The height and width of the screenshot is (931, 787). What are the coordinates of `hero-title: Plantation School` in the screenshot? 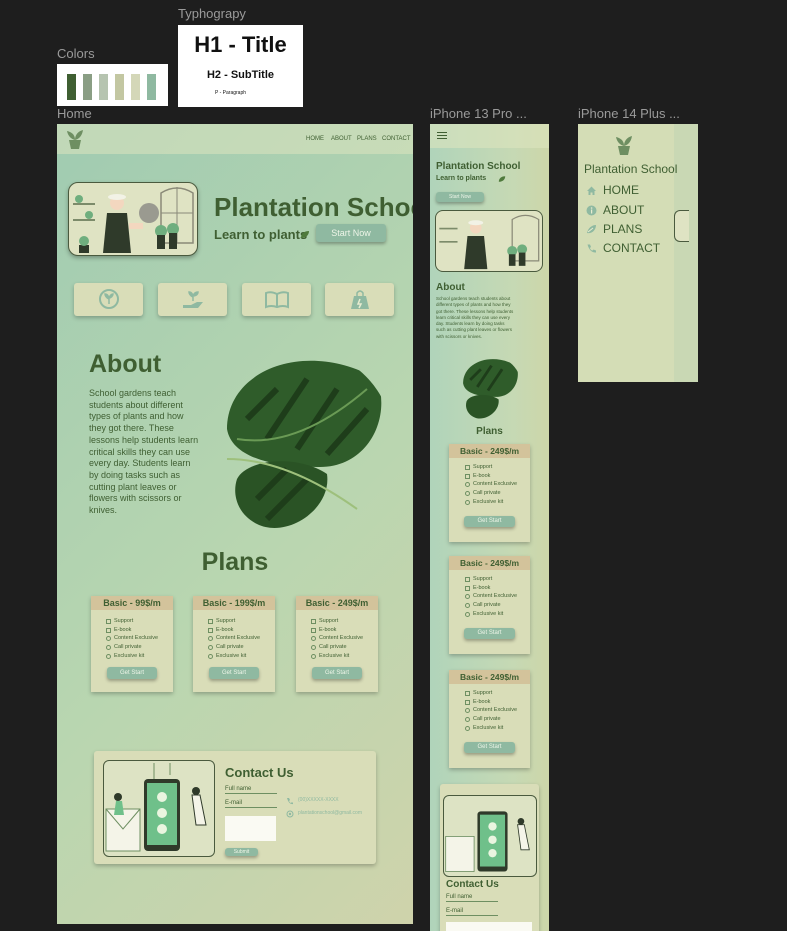 It's located at (313, 207).